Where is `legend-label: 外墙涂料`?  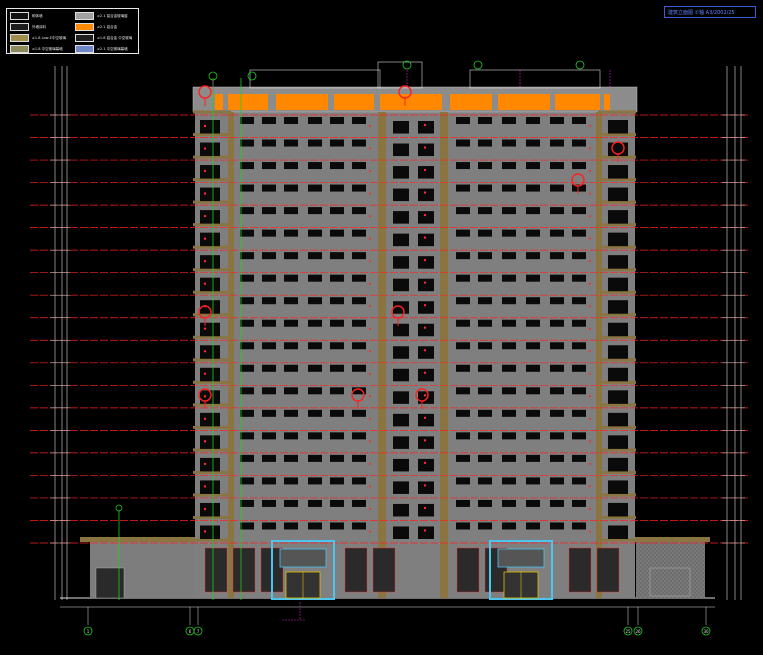
legend-label: 外墙涂料 is located at coordinates (39, 27).